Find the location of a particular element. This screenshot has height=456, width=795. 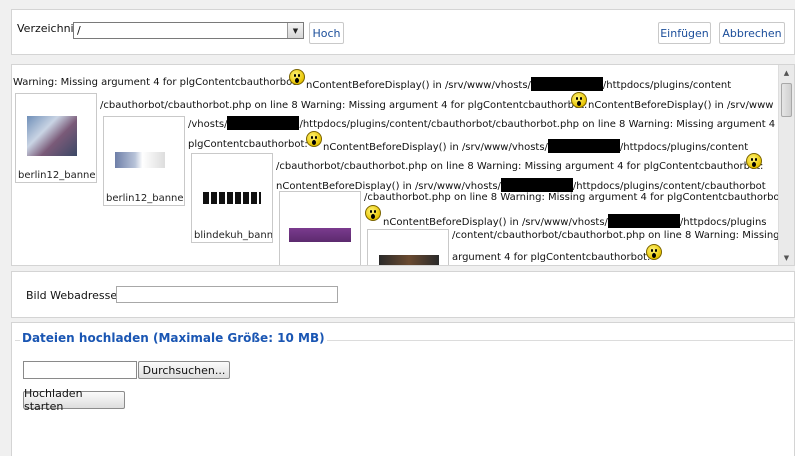

file-thumbnail: berlin12_banner. is located at coordinates (56, 138).